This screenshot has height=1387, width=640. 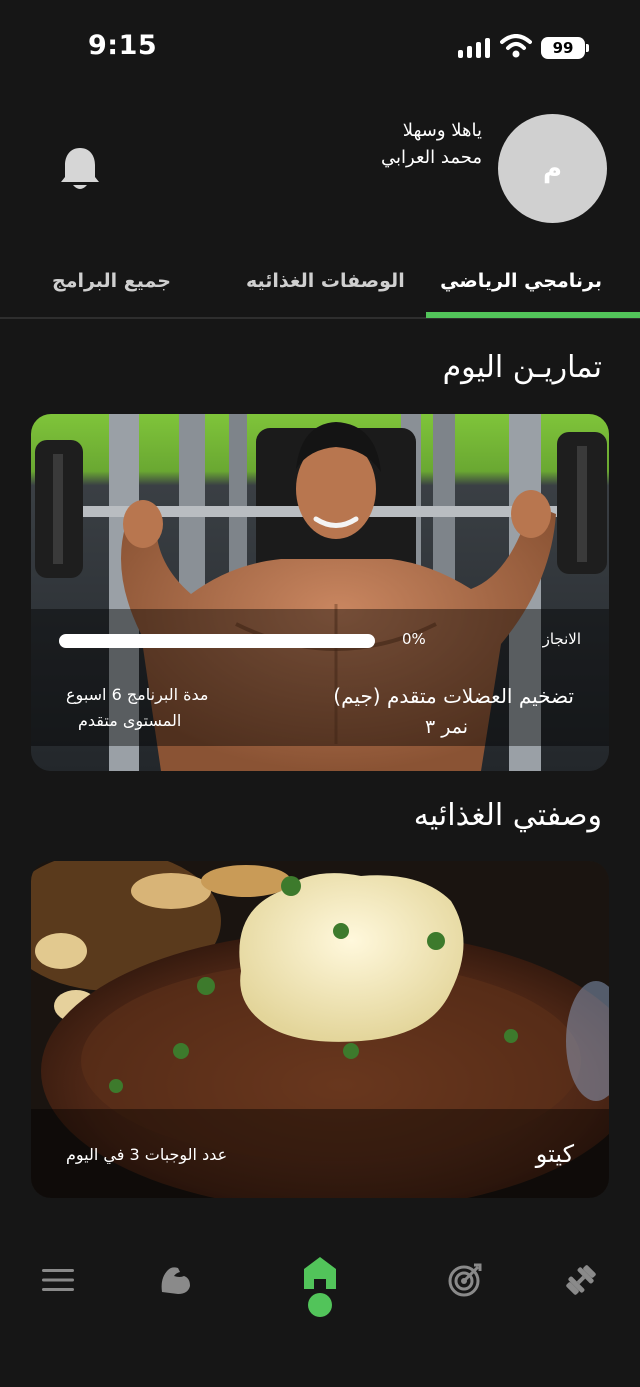 What do you see at coordinates (554, 1154) in the screenshot?
I see `diet-name: كيتو` at bounding box center [554, 1154].